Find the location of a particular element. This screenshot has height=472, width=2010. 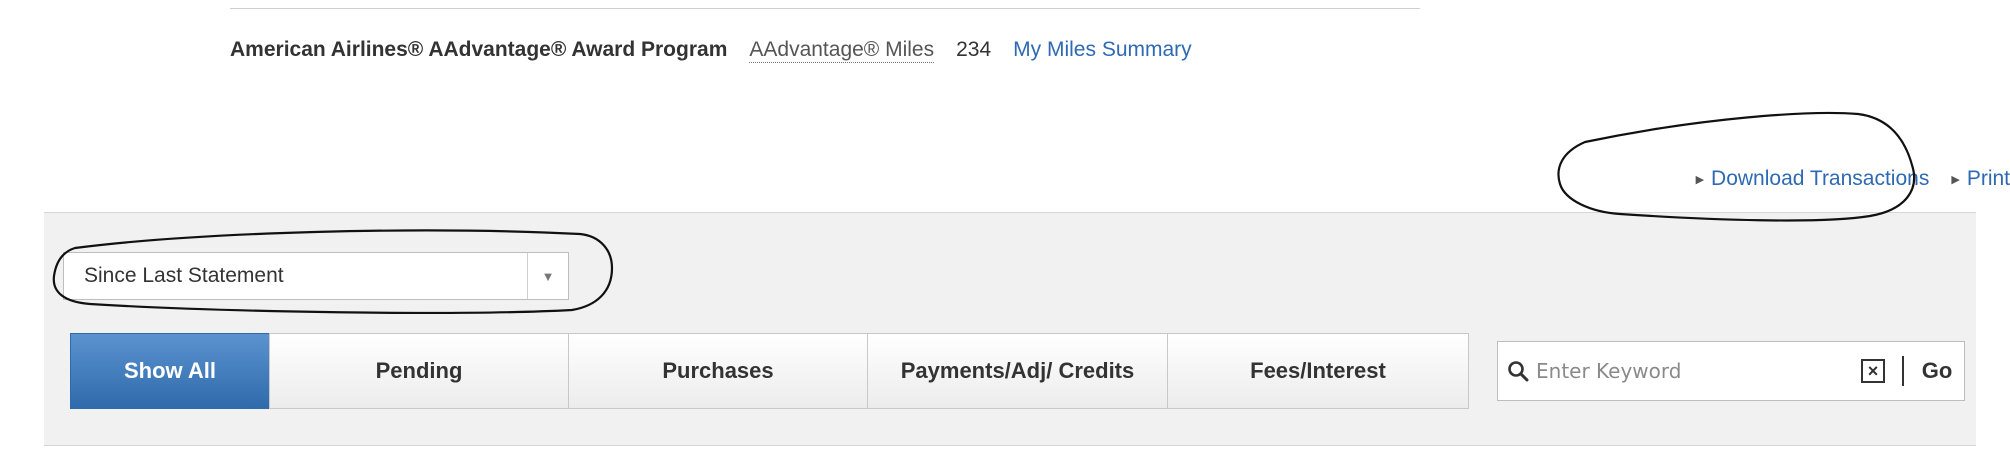

statement-period-select: Since Last Statement ▼ is located at coordinates (316, 276).